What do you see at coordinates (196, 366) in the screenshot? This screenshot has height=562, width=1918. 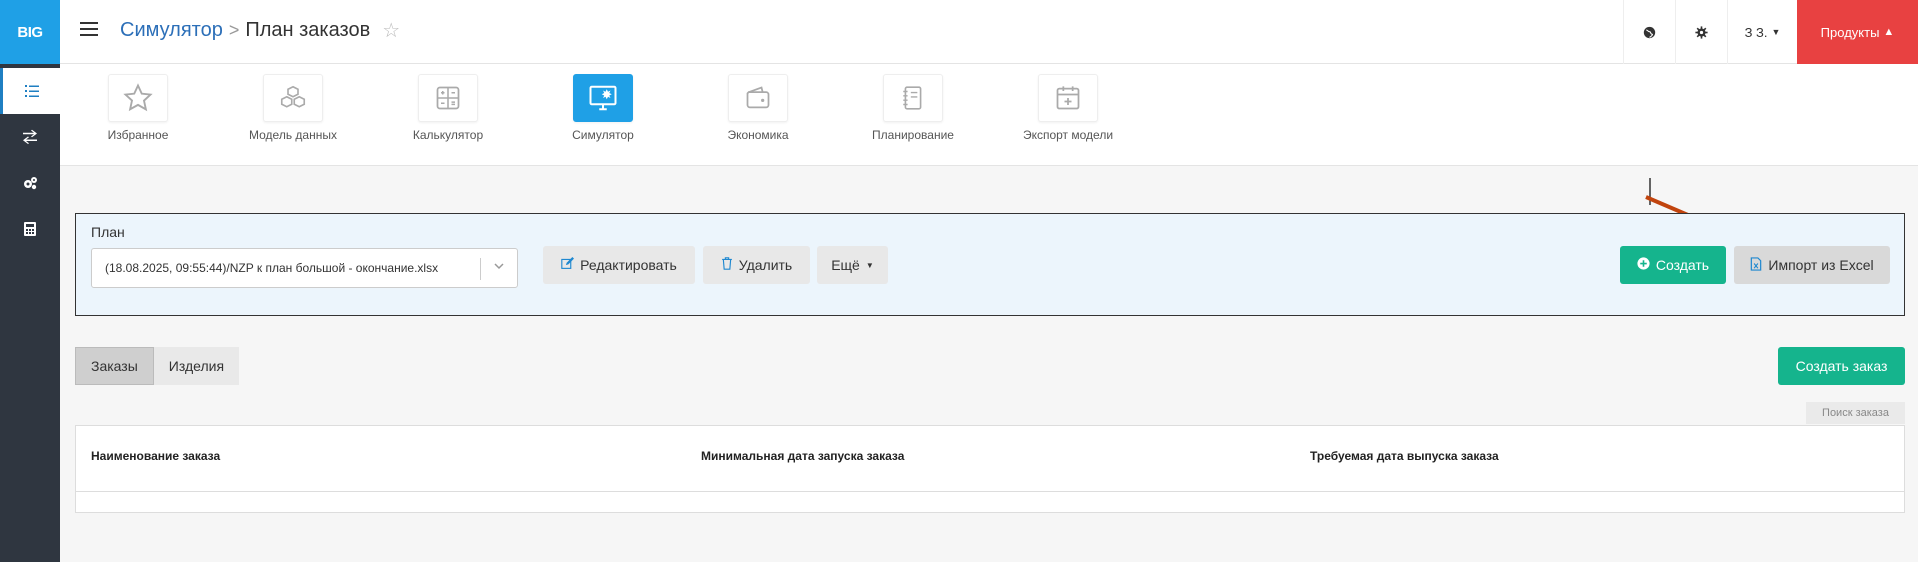 I see `tab-products: Изделия` at bounding box center [196, 366].